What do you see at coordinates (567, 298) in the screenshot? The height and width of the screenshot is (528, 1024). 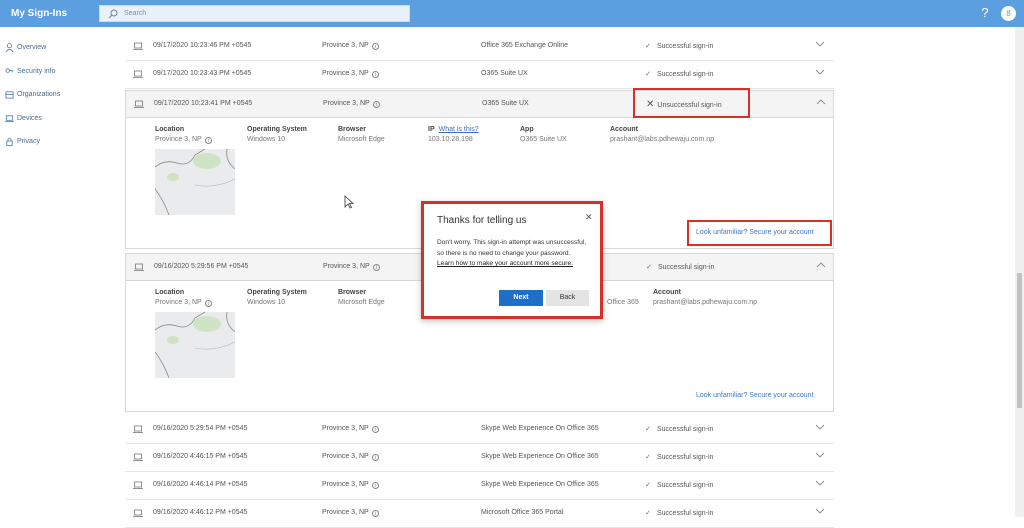 I see `back-button: Back` at bounding box center [567, 298].